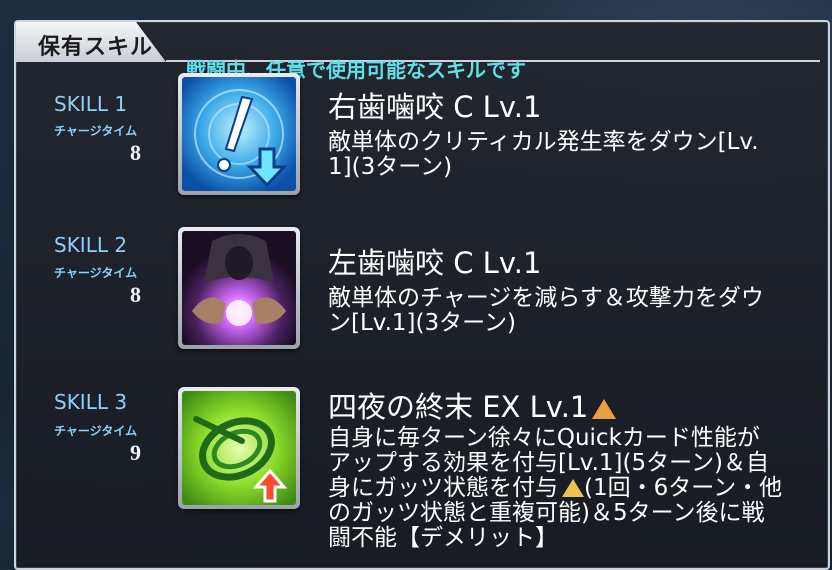  What do you see at coordinates (435, 263) in the screenshot?
I see `skill-name: 左歯噛咬 C Lv.1` at bounding box center [435, 263].